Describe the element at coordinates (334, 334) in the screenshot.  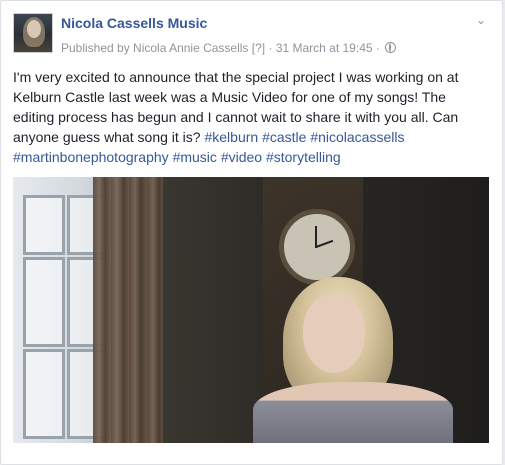
I see `photo-subject-face` at that location.